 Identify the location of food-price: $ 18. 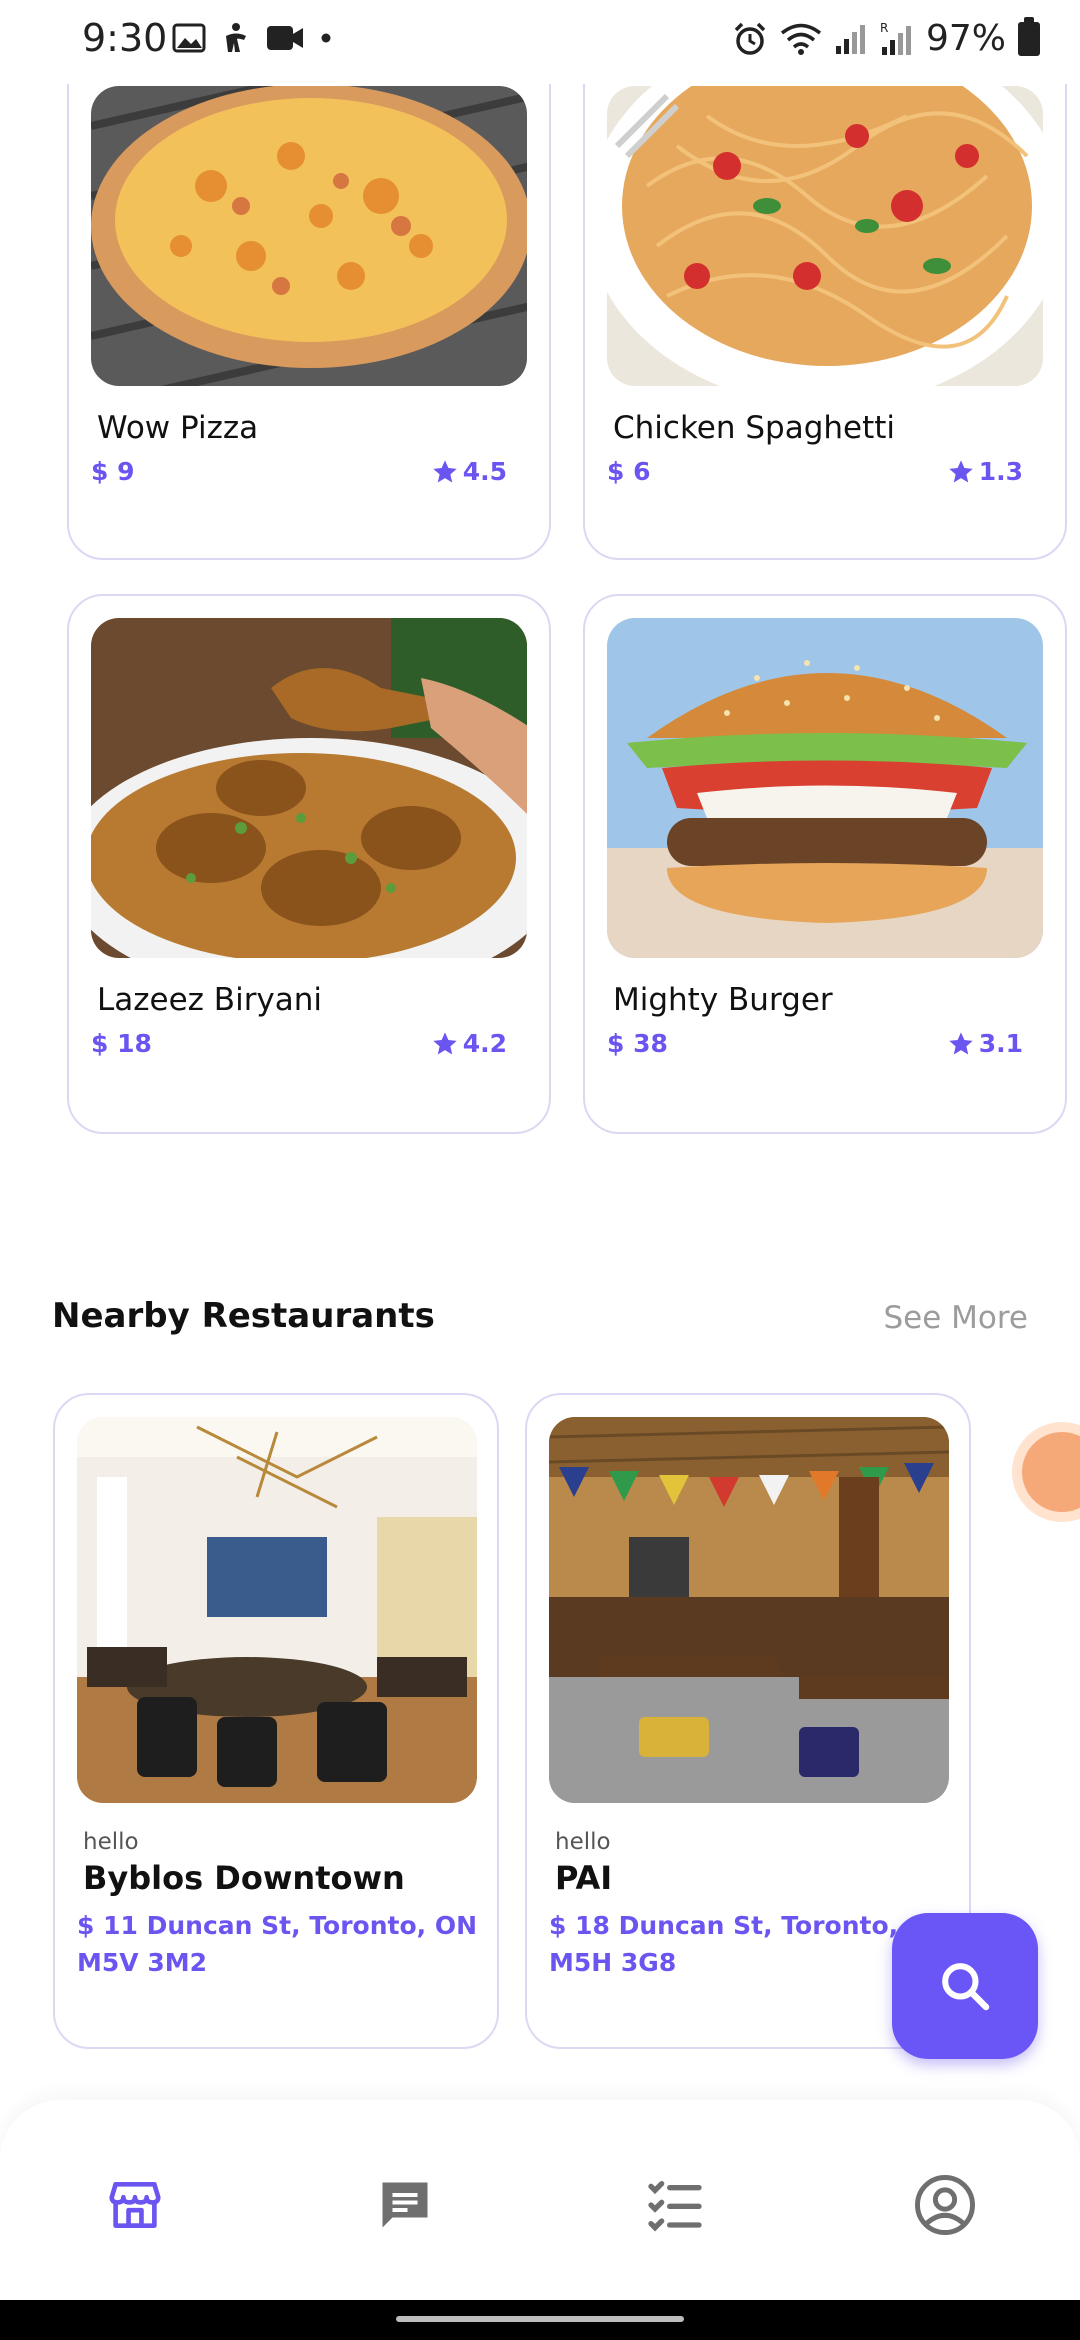
(121, 1043).